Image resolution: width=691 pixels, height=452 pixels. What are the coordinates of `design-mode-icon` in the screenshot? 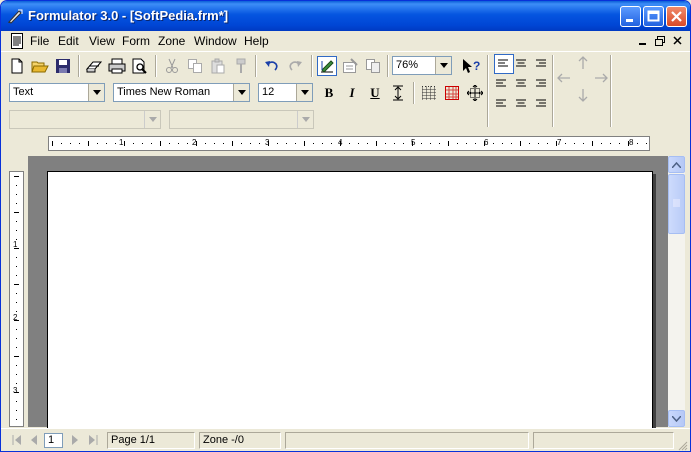 It's located at (327, 66).